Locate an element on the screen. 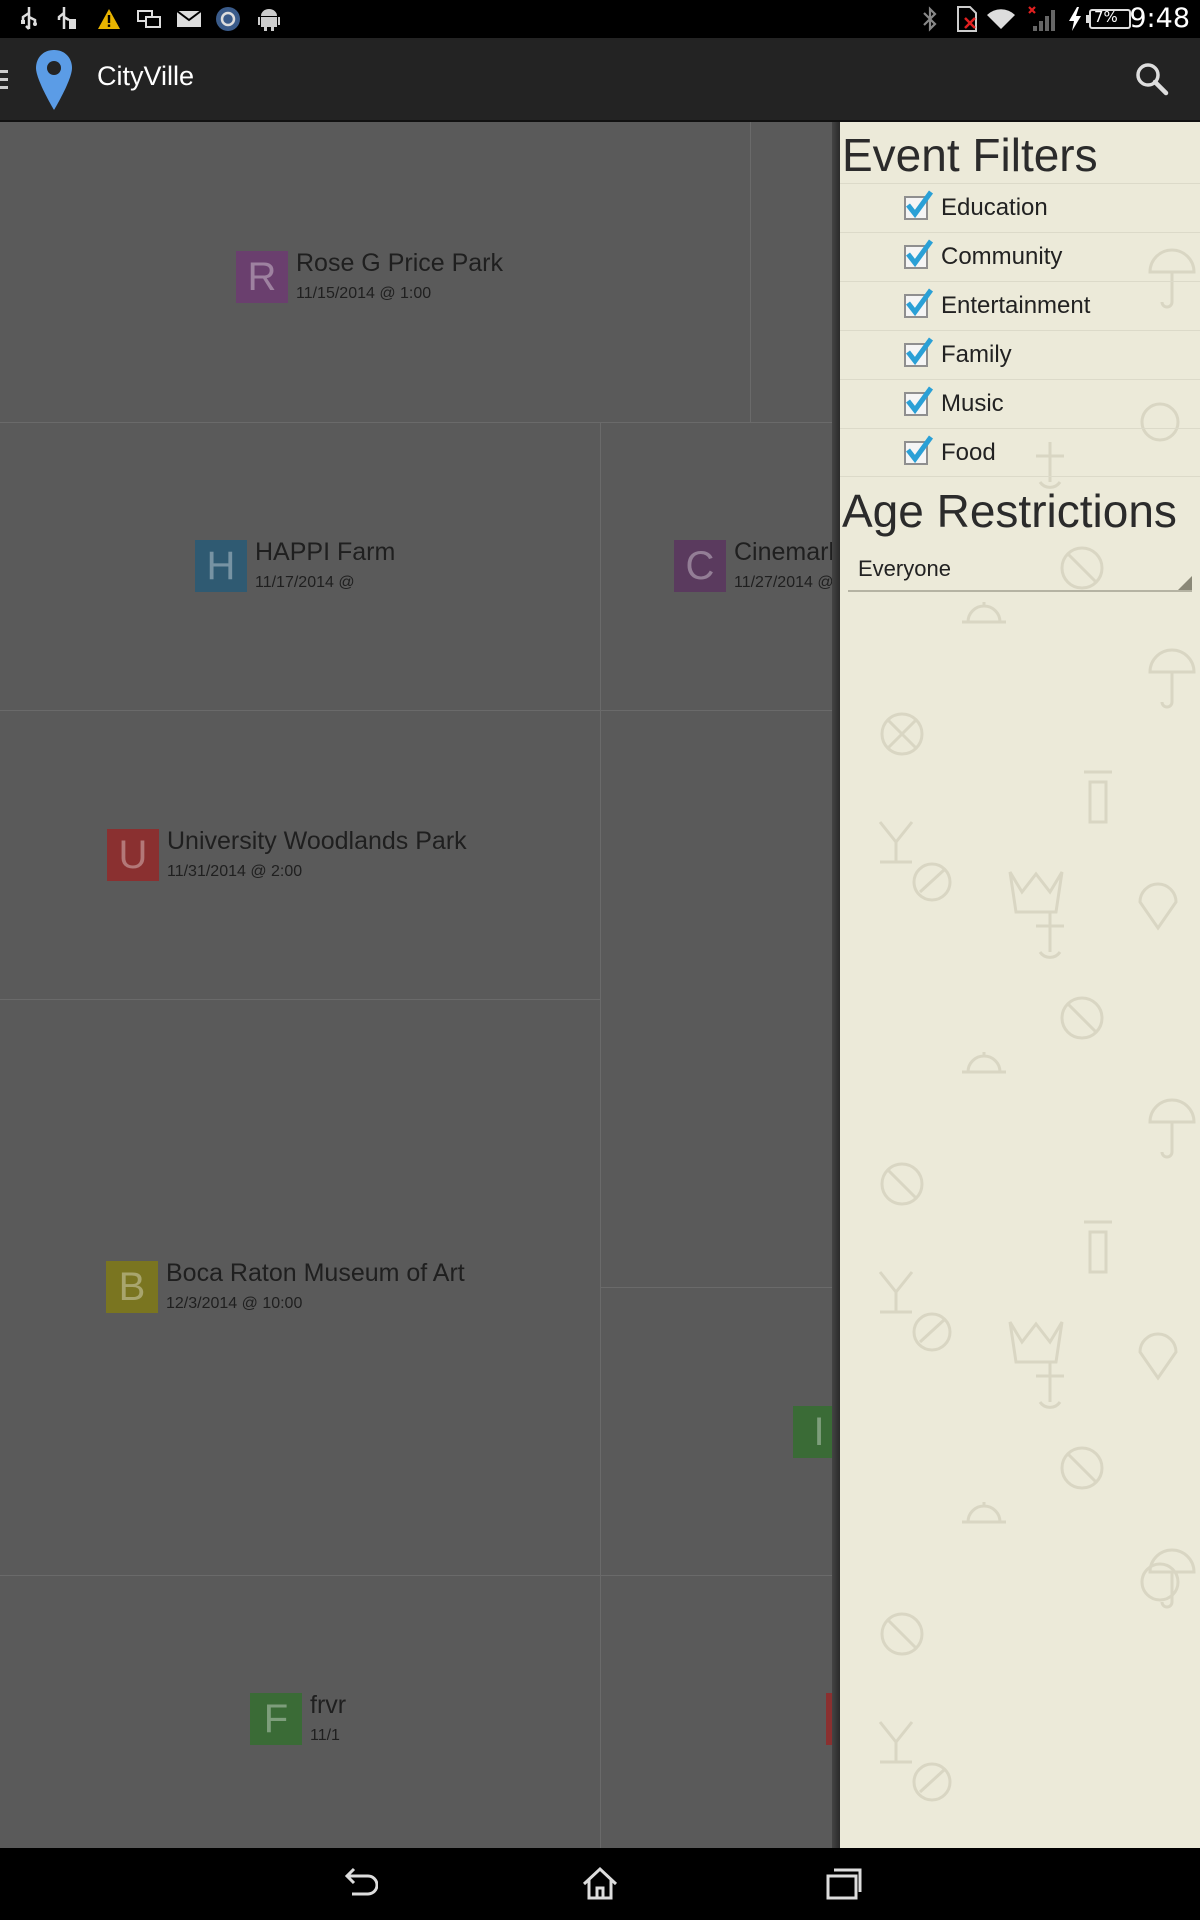 This screenshot has width=1200, height=1920. event-letter-badge: B is located at coordinates (132, 1287).